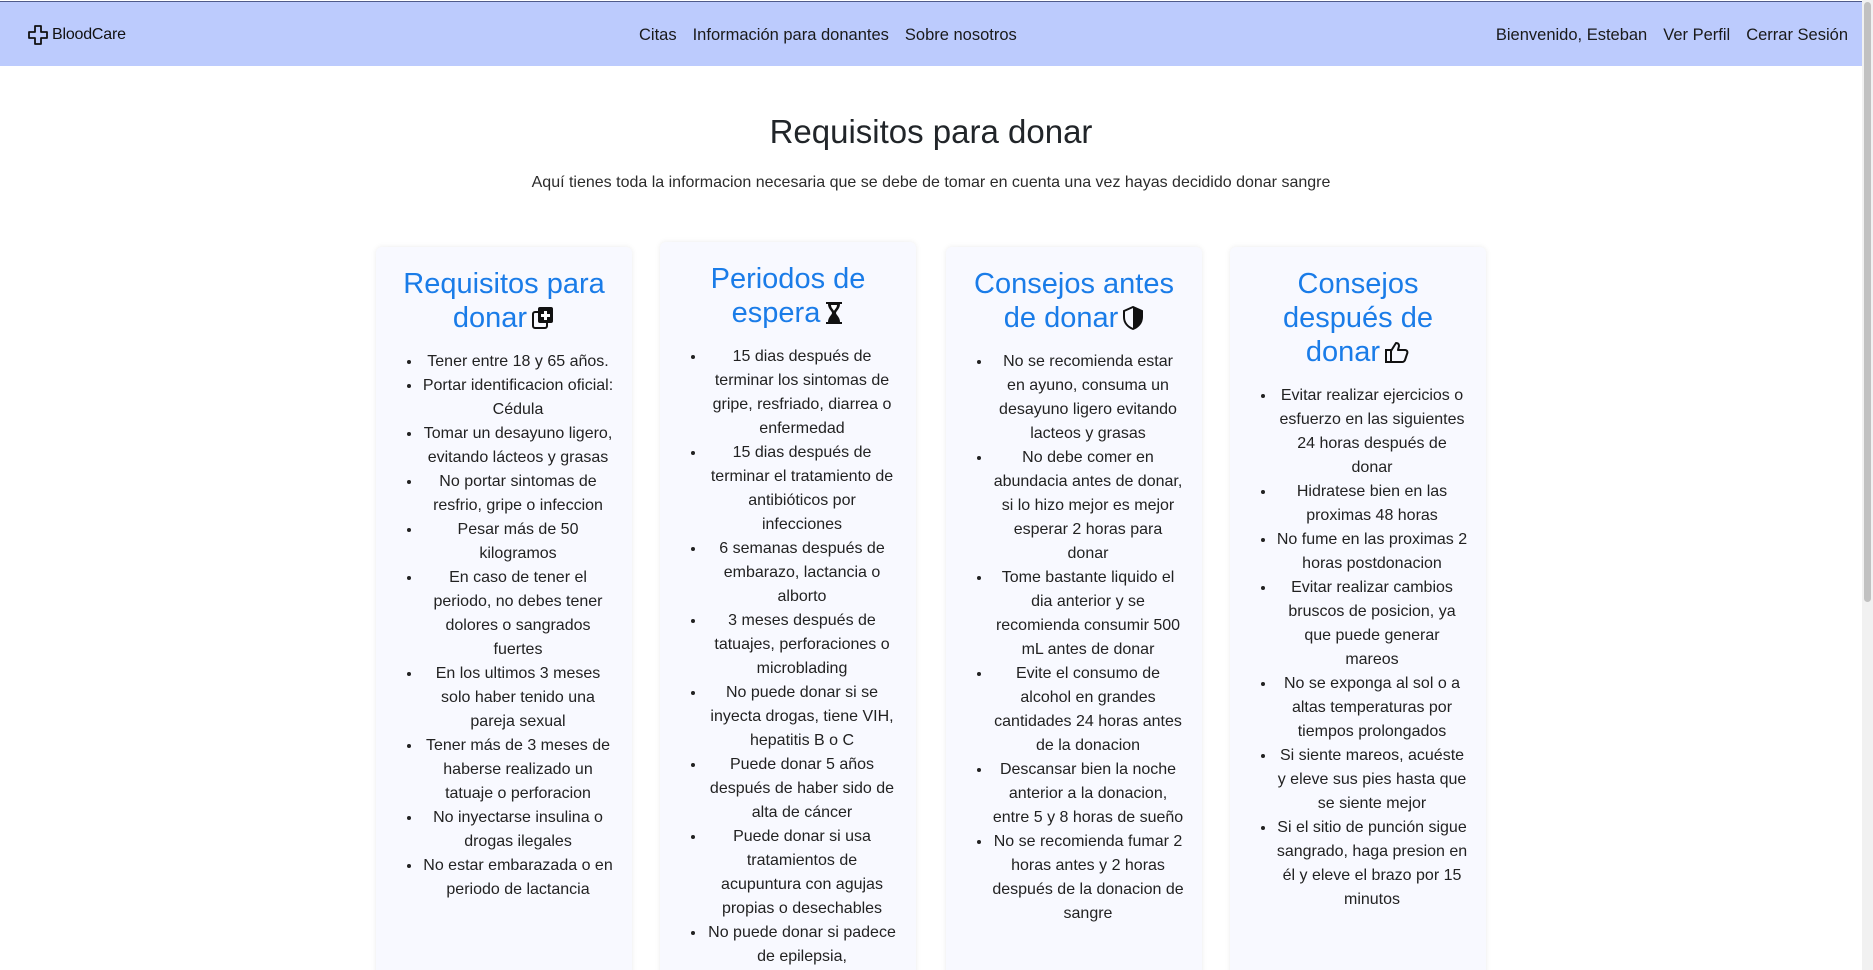 This screenshot has height=970, width=1873. Describe the element at coordinates (1867, 302) in the screenshot. I see `scrollbar-thumb` at that location.